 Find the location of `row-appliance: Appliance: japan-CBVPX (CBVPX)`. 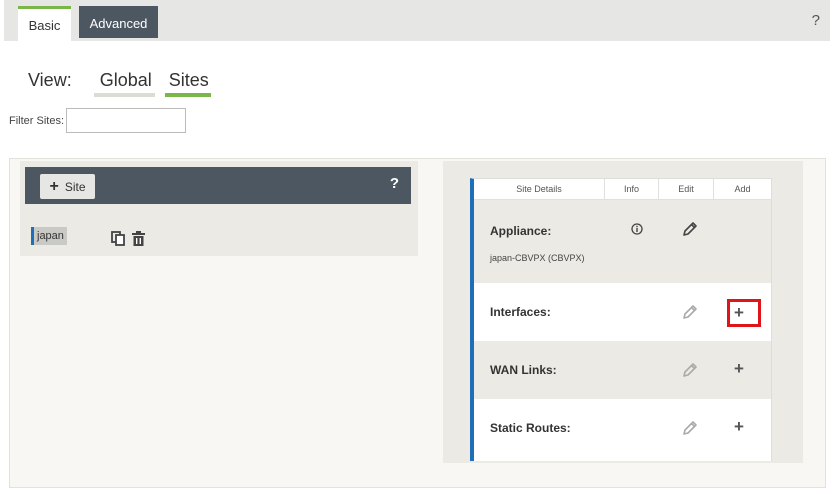

row-appliance: Appliance: japan-CBVPX (CBVPX) is located at coordinates (622, 241).